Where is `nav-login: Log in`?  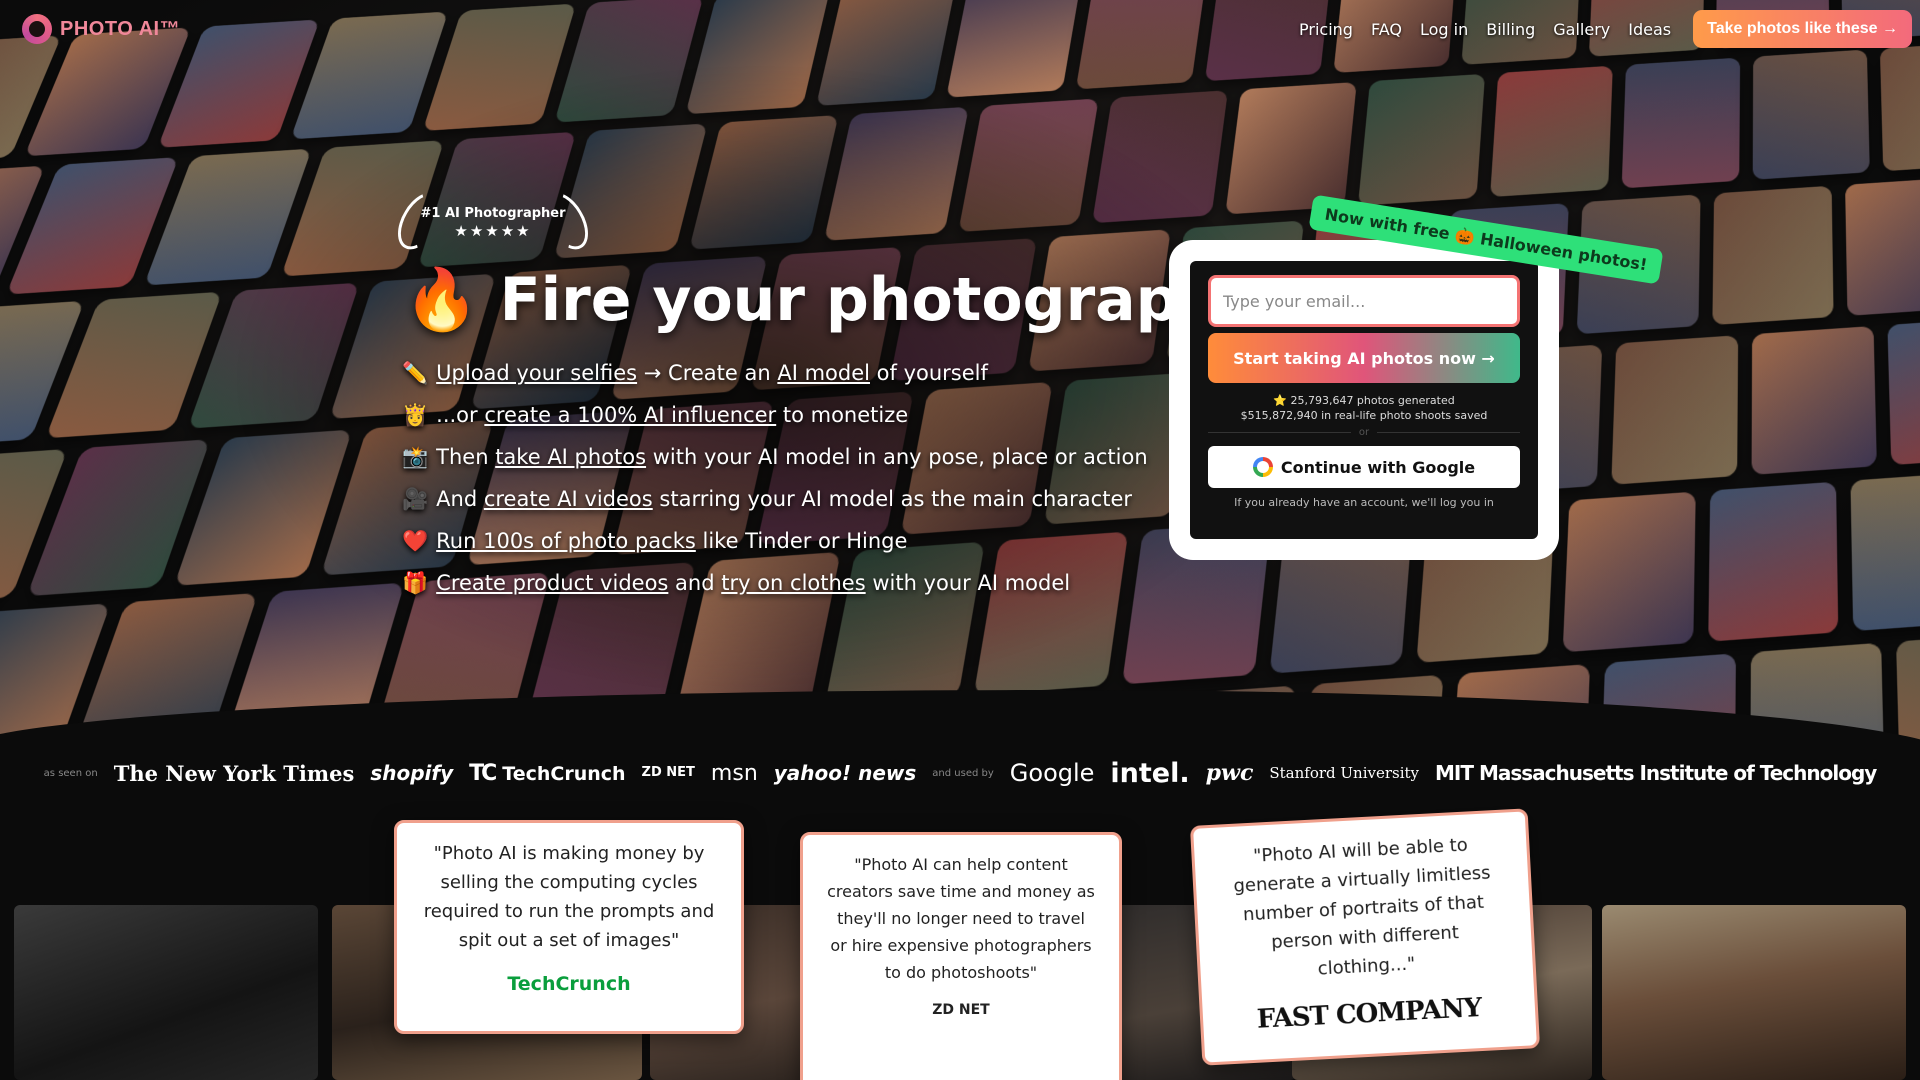
nav-login: Log in is located at coordinates (1444, 29).